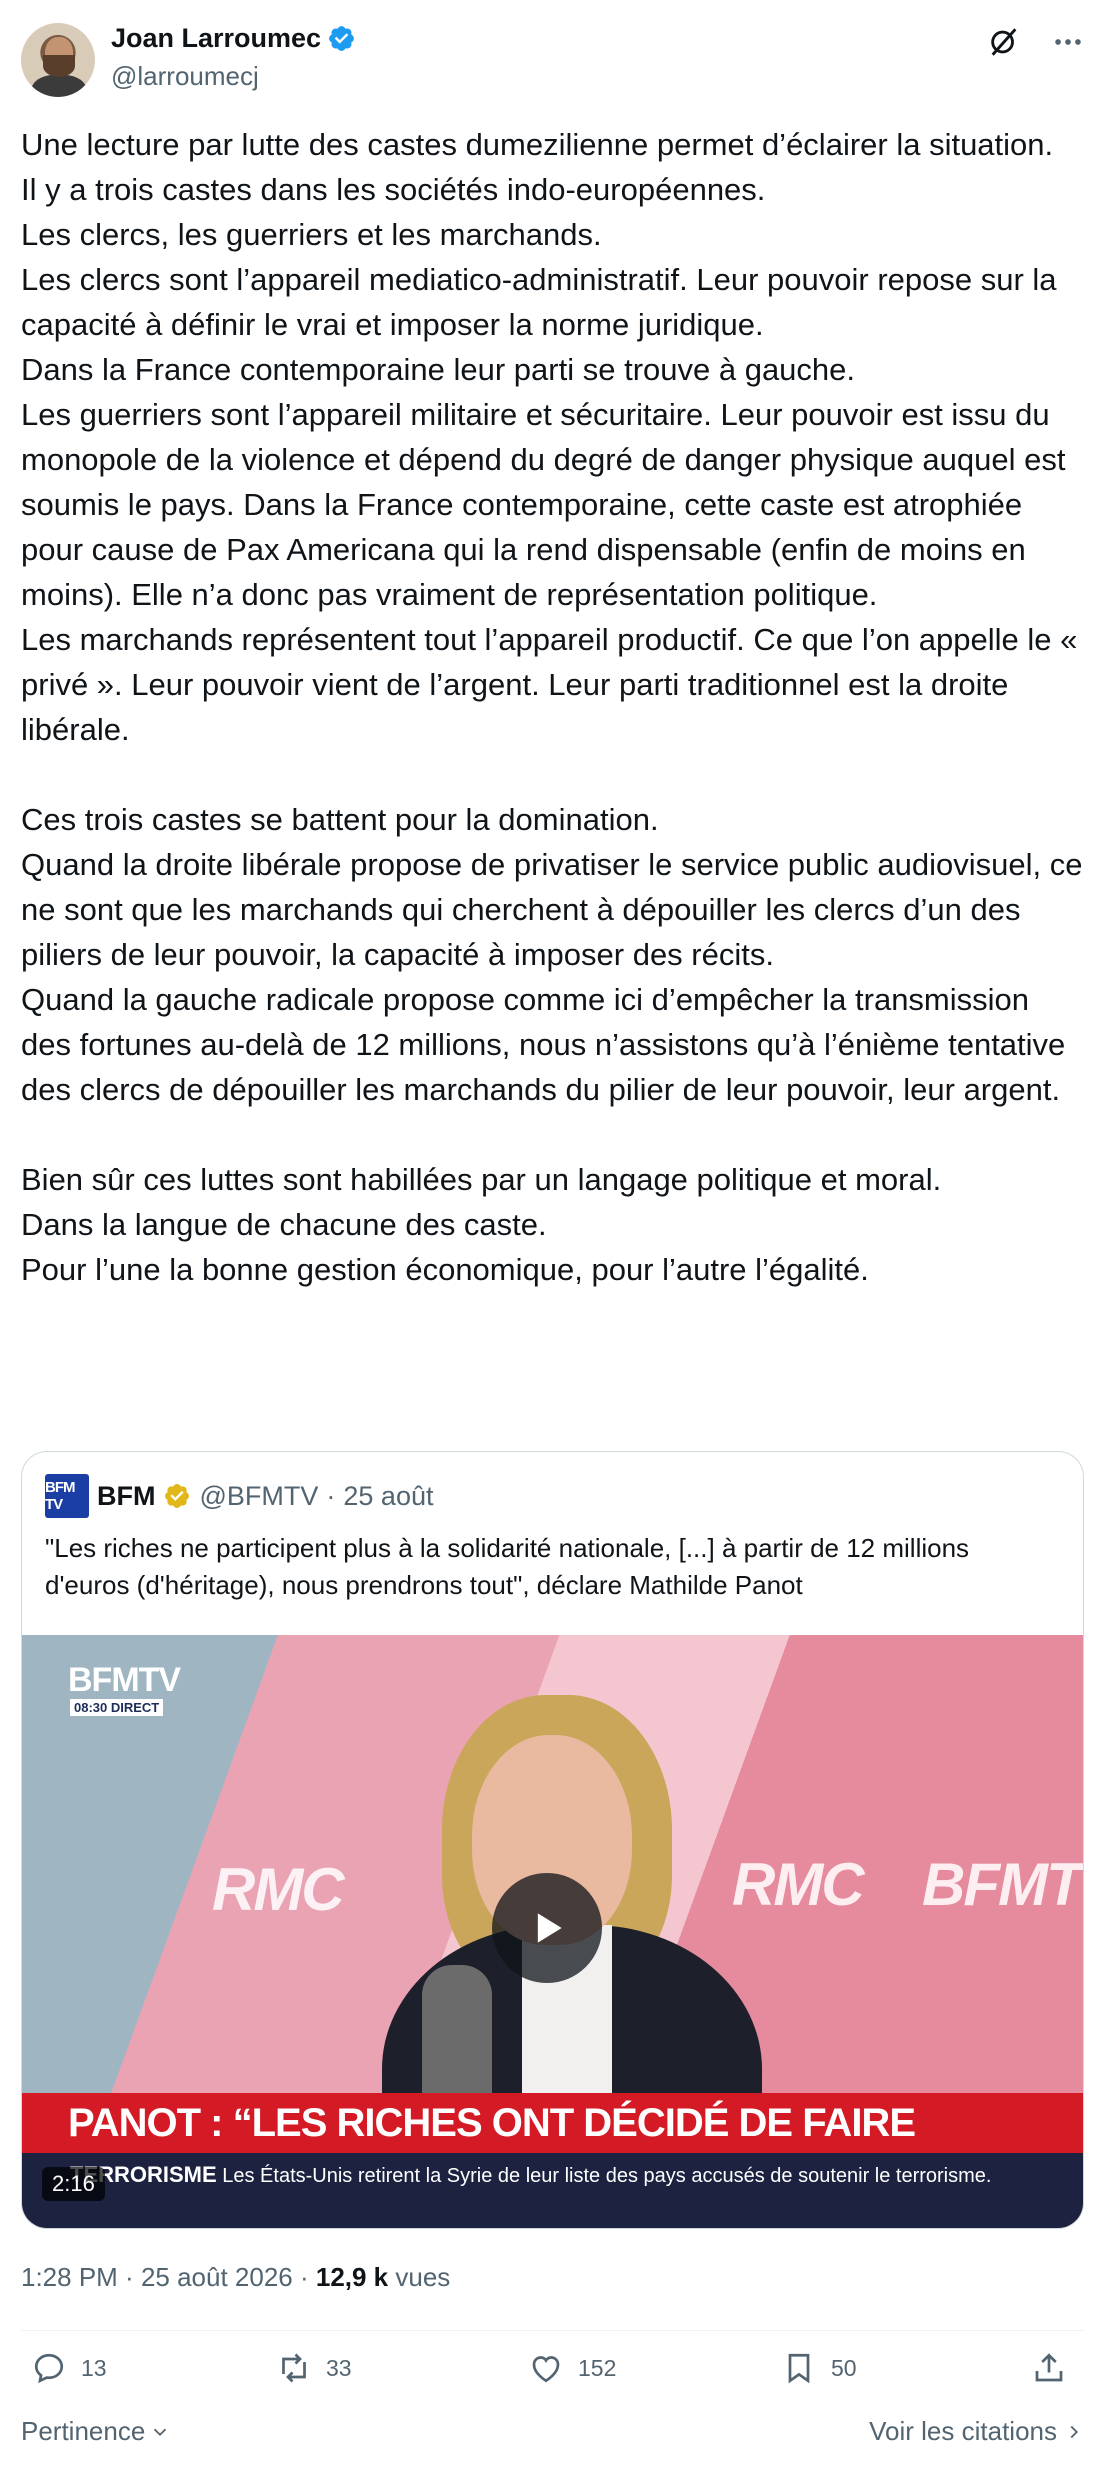 Image resolution: width=1106 pixels, height=2469 pixels. What do you see at coordinates (117, 1707) in the screenshot?
I see `video-live-badge: 08:30 DIRECT` at bounding box center [117, 1707].